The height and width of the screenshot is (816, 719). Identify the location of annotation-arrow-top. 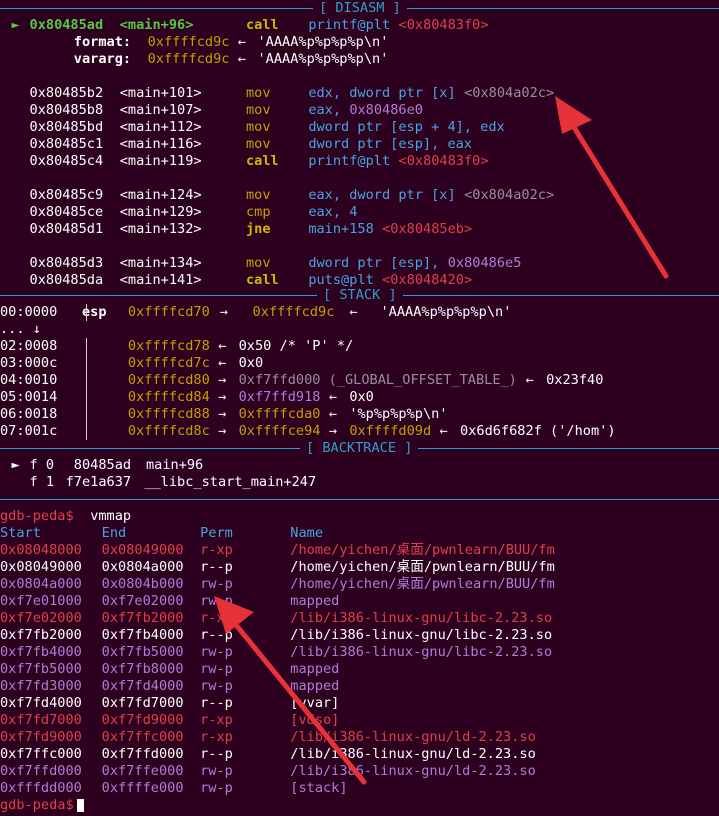
(612, 187).